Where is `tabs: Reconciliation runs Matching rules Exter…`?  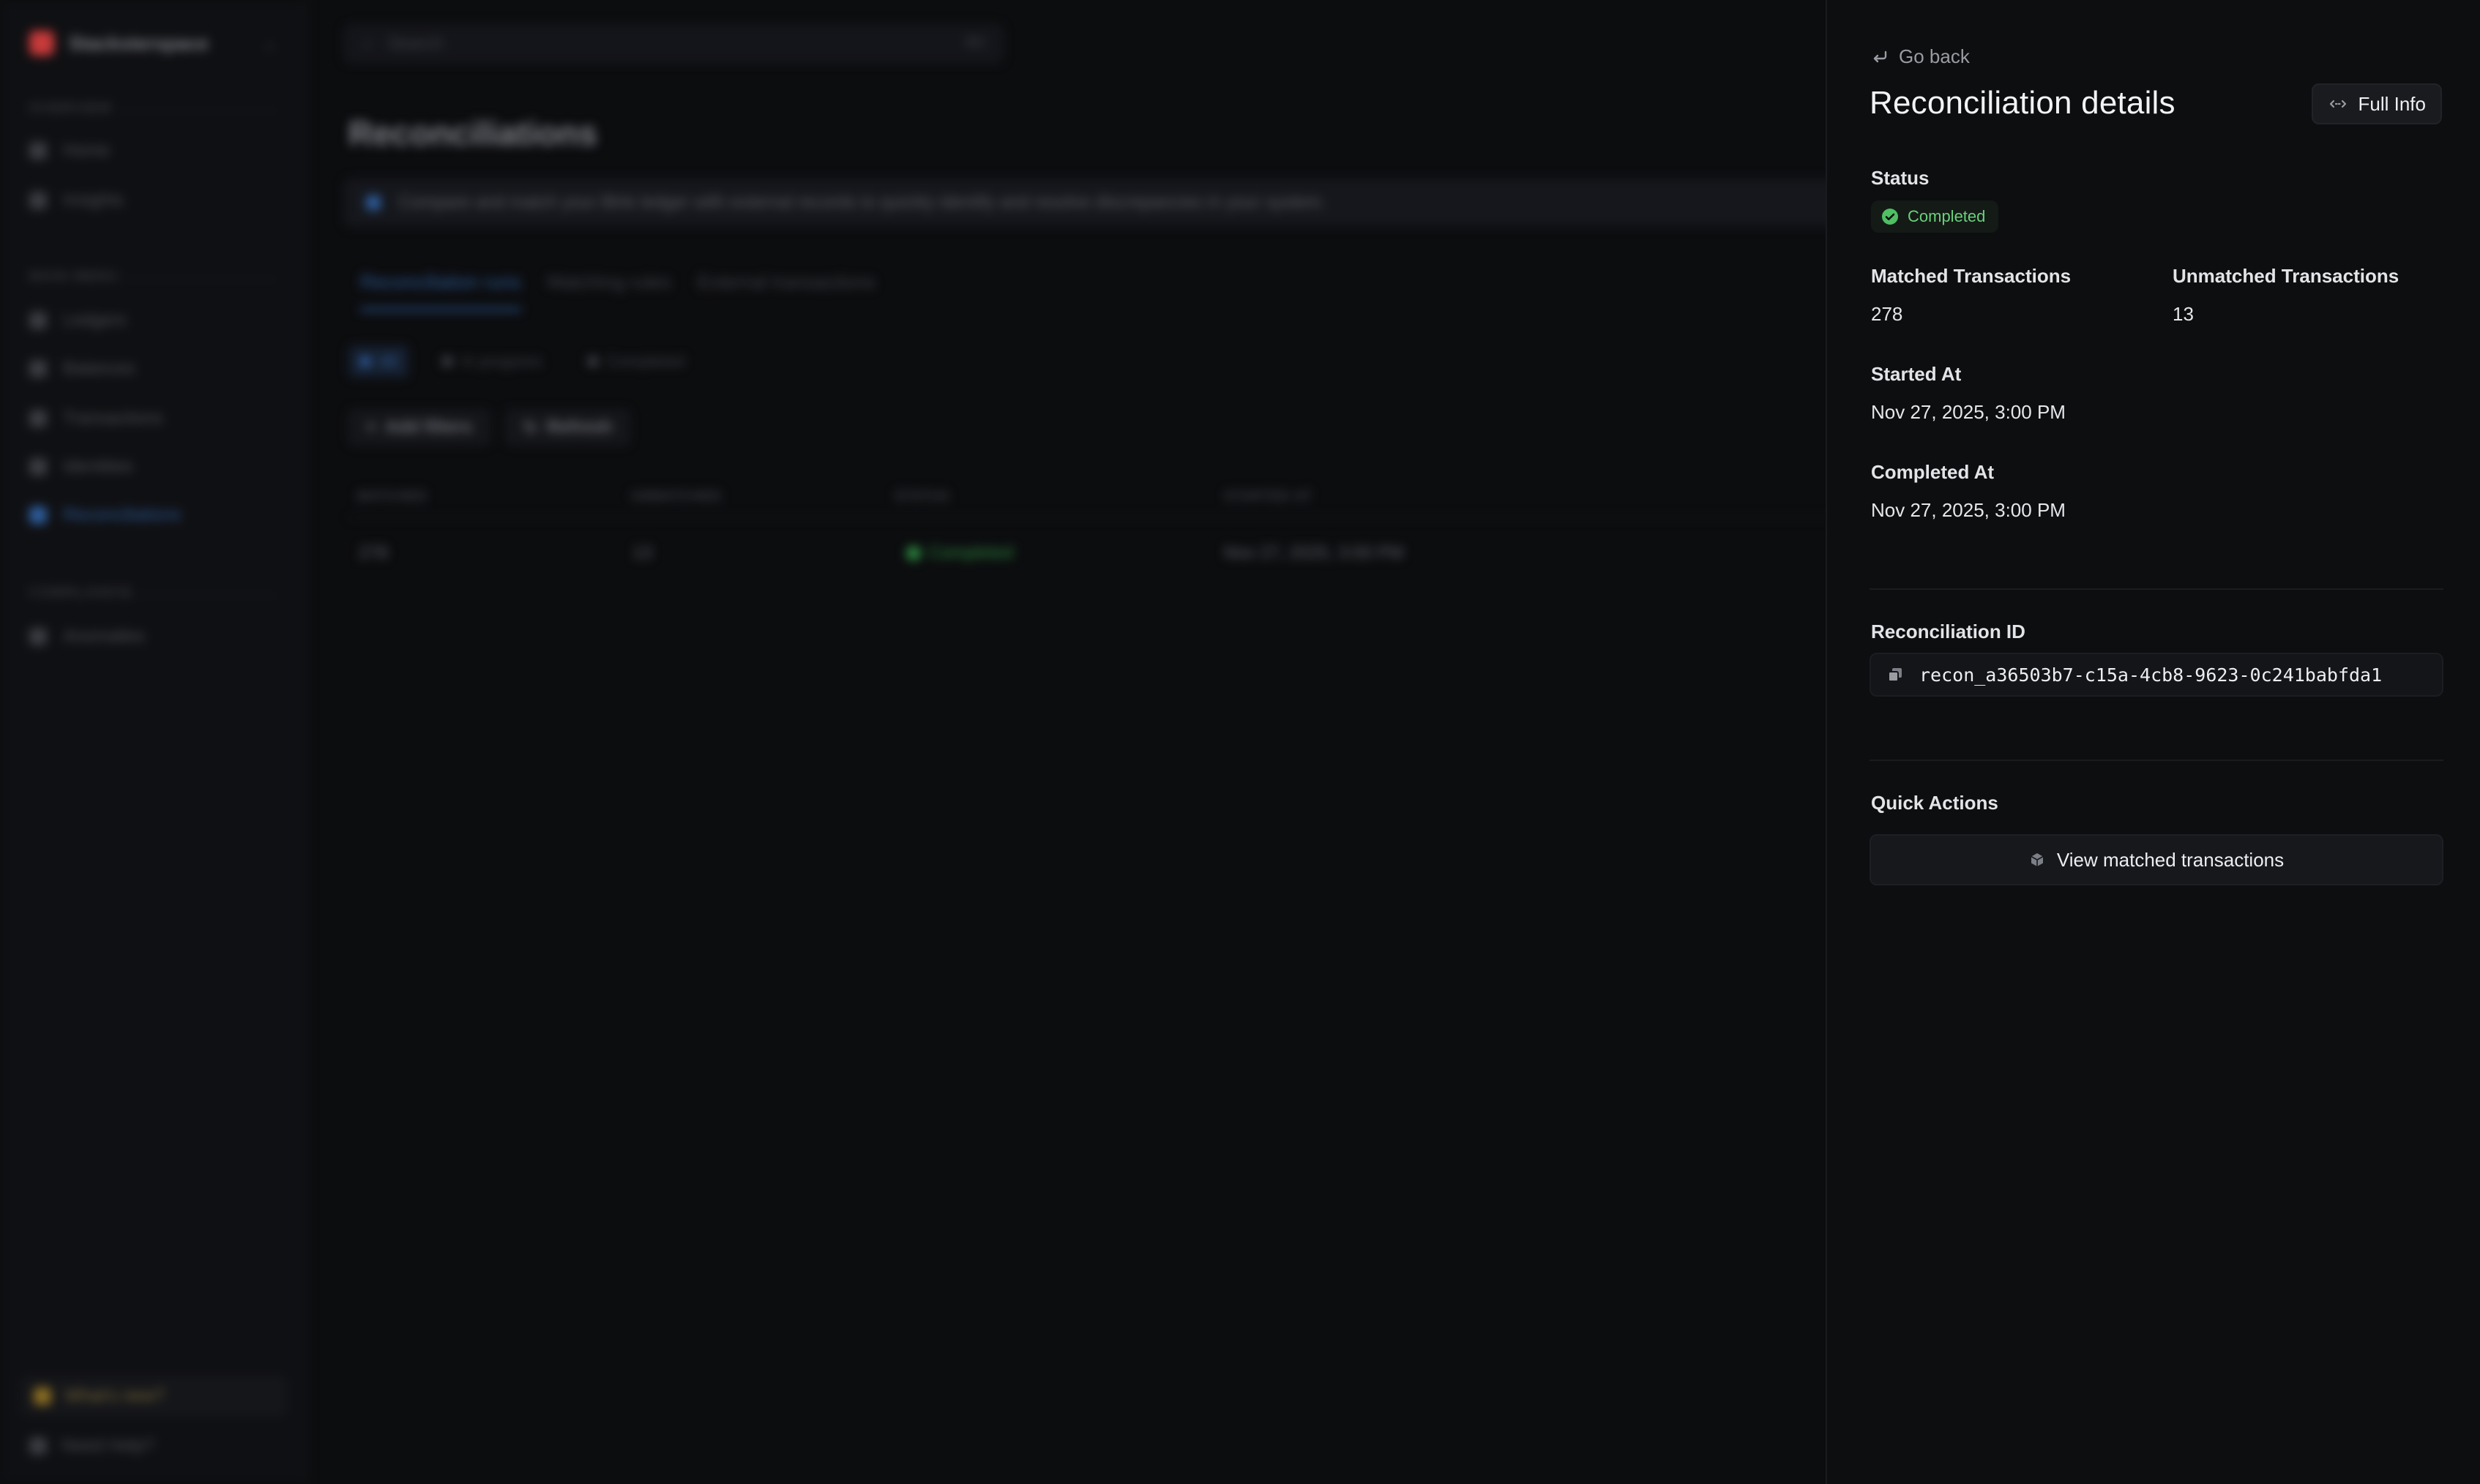 tabs: Reconciliation runs Matching rules Exter… is located at coordinates (618, 291).